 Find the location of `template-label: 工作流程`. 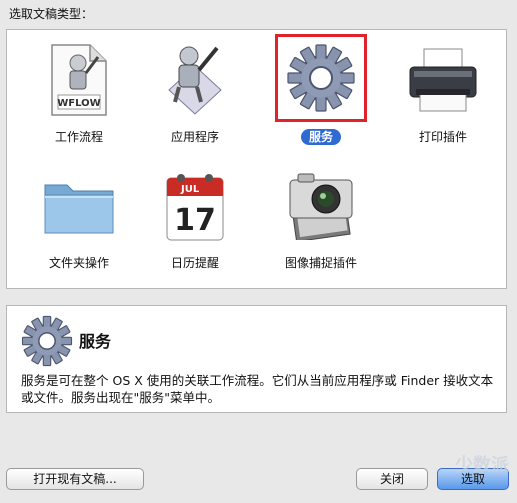

template-label: 工作流程 is located at coordinates (78, 137).